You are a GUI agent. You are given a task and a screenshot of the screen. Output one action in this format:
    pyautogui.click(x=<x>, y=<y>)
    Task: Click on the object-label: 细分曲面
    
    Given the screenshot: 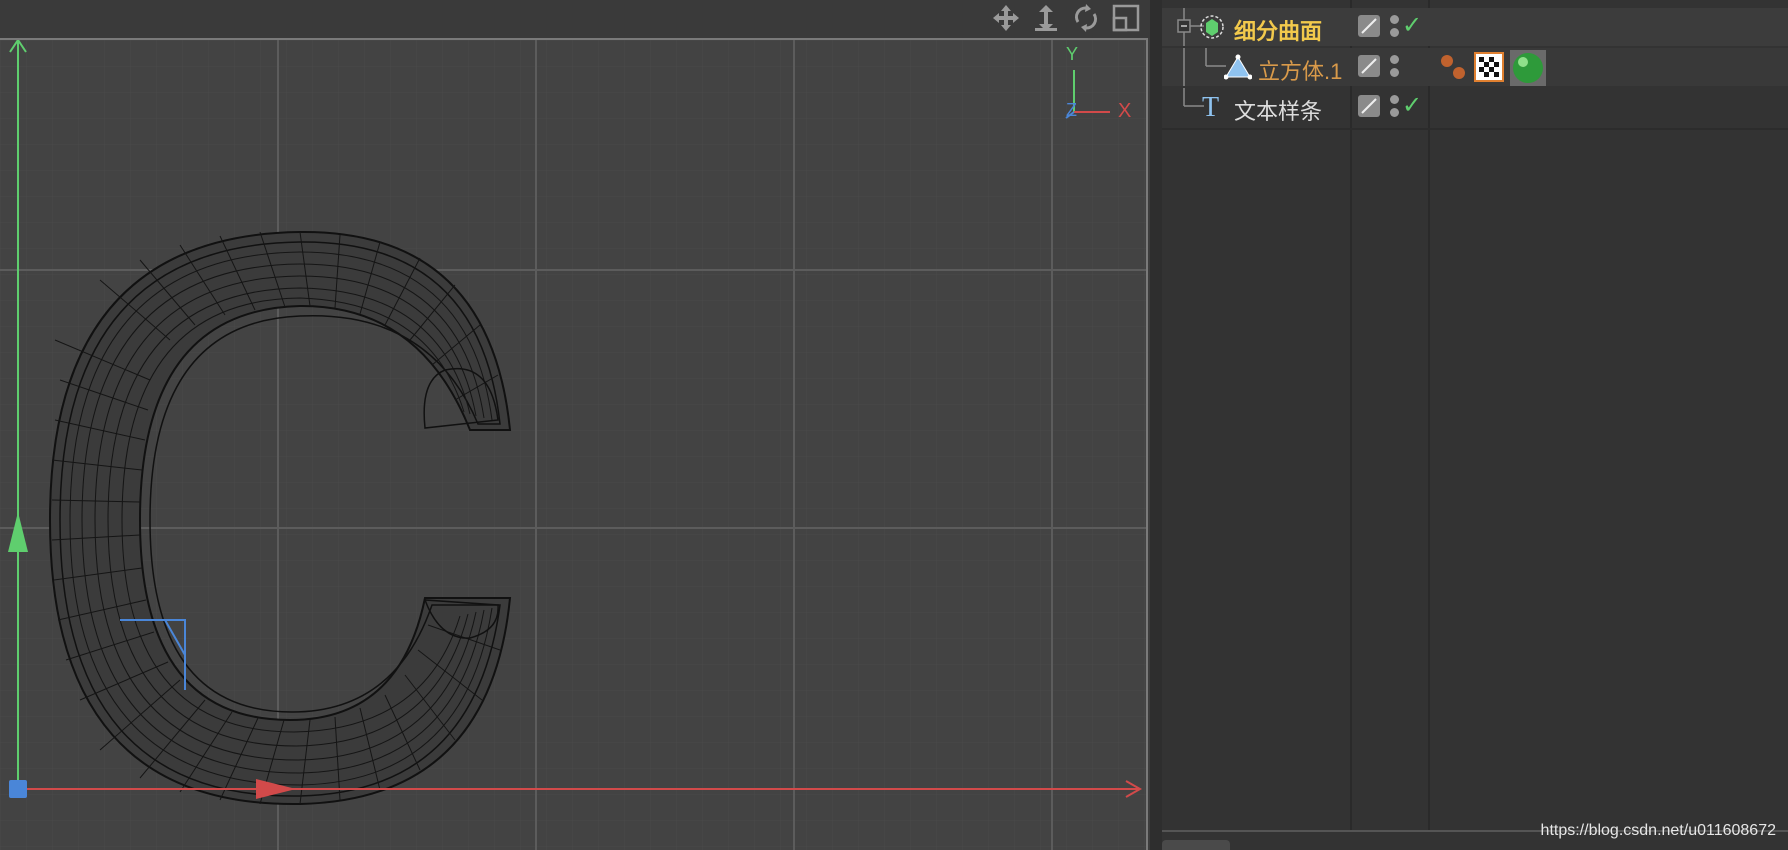 What is the action you would take?
    pyautogui.click(x=1278, y=31)
    